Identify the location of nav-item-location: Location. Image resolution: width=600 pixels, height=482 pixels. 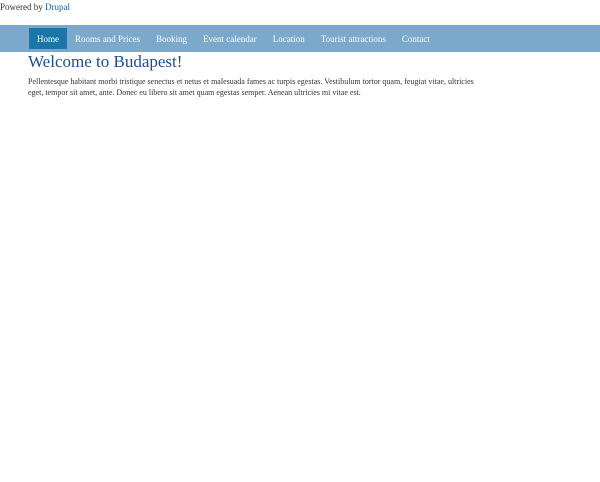
(289, 38).